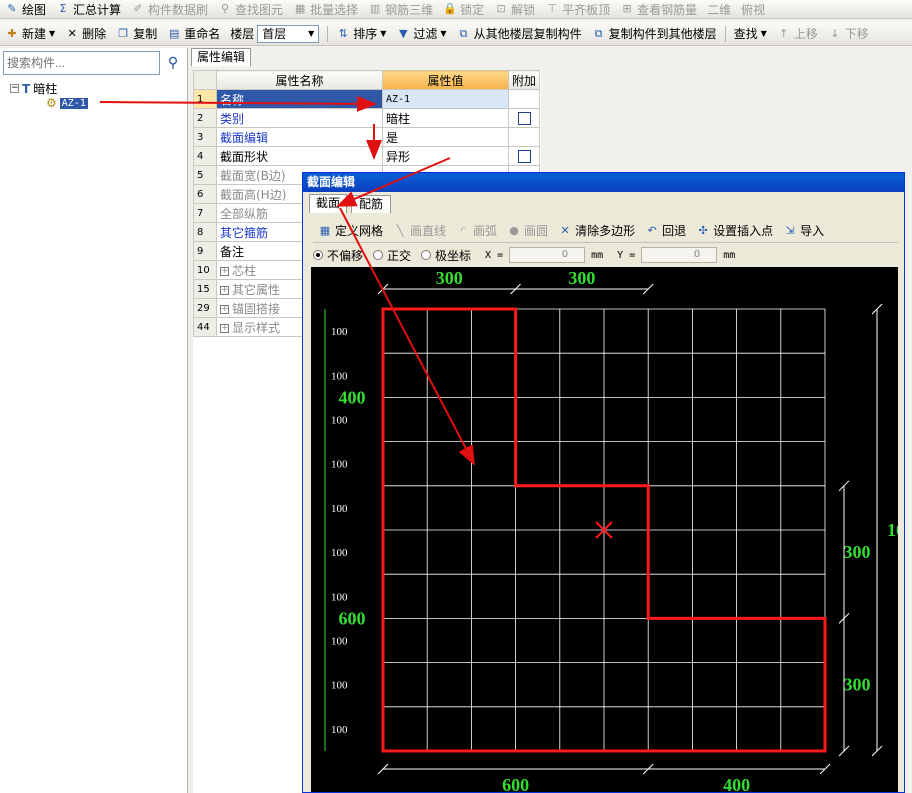 Image resolution: width=912 pixels, height=793 pixels. What do you see at coordinates (350, 230) in the screenshot?
I see `section-tool-grid: ▦ 定义网格` at bounding box center [350, 230].